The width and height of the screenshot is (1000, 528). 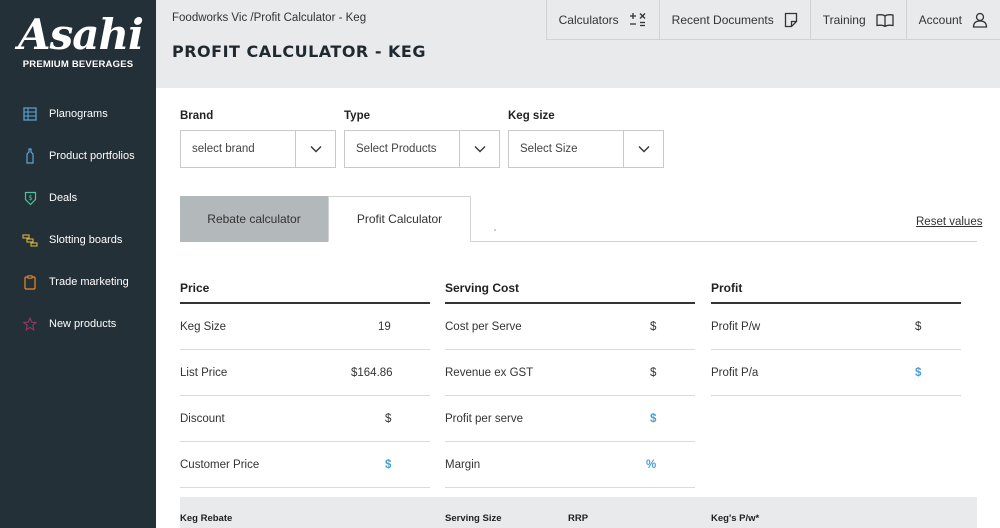 I want to click on price-row-list-price: List Price $164.86, so click(x=305, y=373).